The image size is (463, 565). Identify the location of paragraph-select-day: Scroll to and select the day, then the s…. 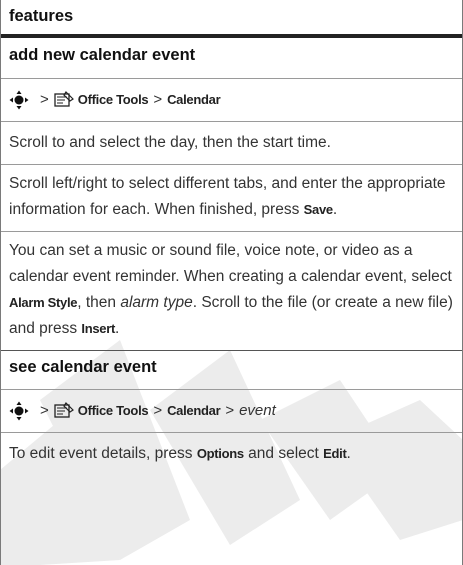
(170, 142).